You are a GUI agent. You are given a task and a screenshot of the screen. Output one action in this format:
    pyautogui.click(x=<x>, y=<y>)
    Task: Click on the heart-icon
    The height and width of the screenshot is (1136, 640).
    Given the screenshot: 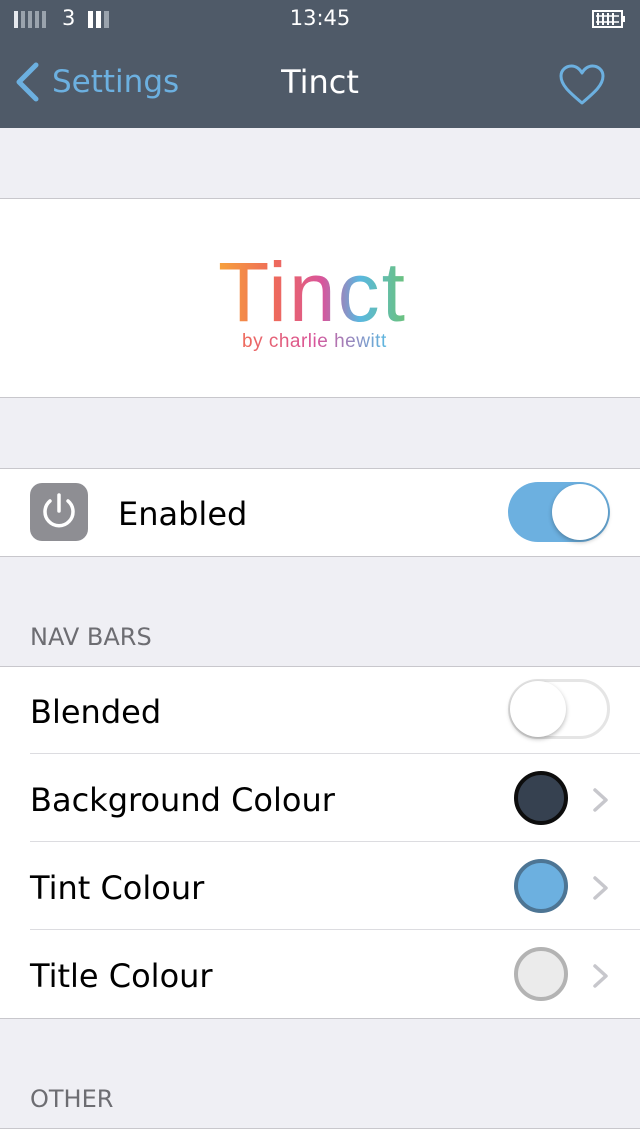 What is the action you would take?
    pyautogui.click(x=582, y=85)
    